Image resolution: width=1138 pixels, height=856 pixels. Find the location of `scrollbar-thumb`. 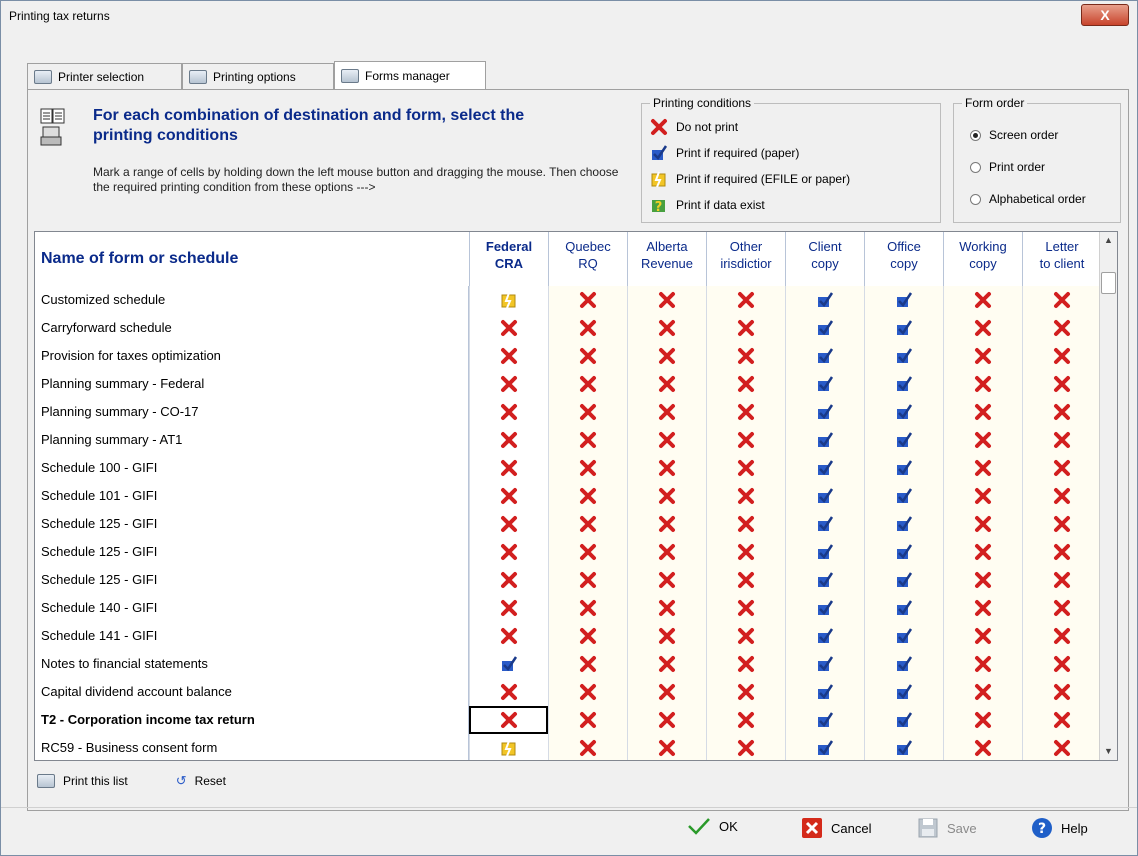

scrollbar-thumb is located at coordinates (1108, 283).